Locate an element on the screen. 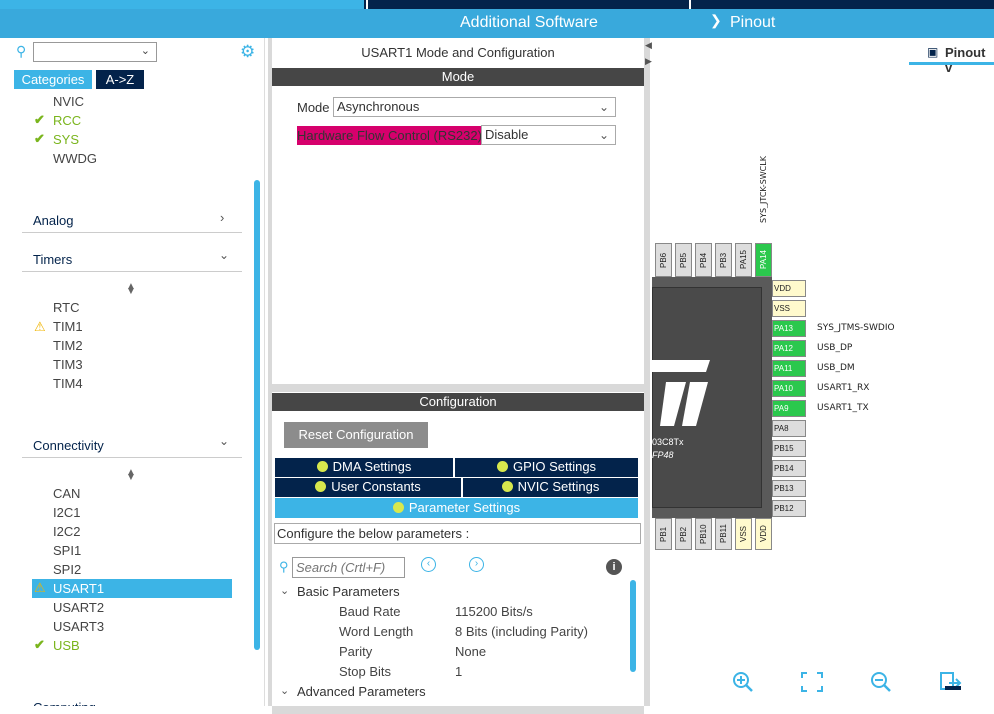 This screenshot has width=994, height=714. tab-categories: Categories is located at coordinates (53, 79).